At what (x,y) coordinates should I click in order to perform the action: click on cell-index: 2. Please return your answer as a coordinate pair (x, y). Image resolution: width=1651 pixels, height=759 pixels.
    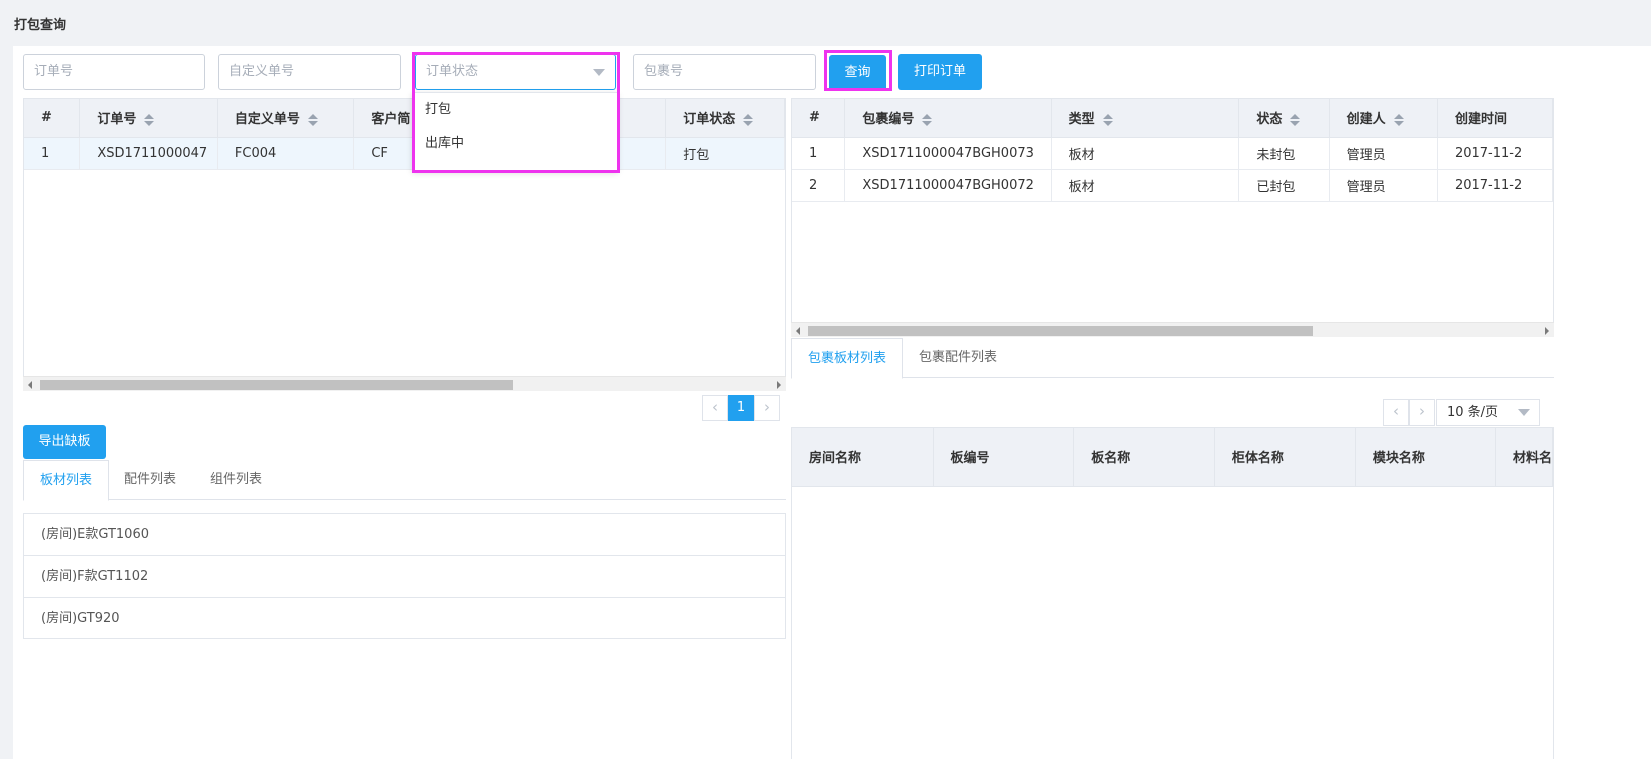
    Looking at the image, I should click on (819, 185).